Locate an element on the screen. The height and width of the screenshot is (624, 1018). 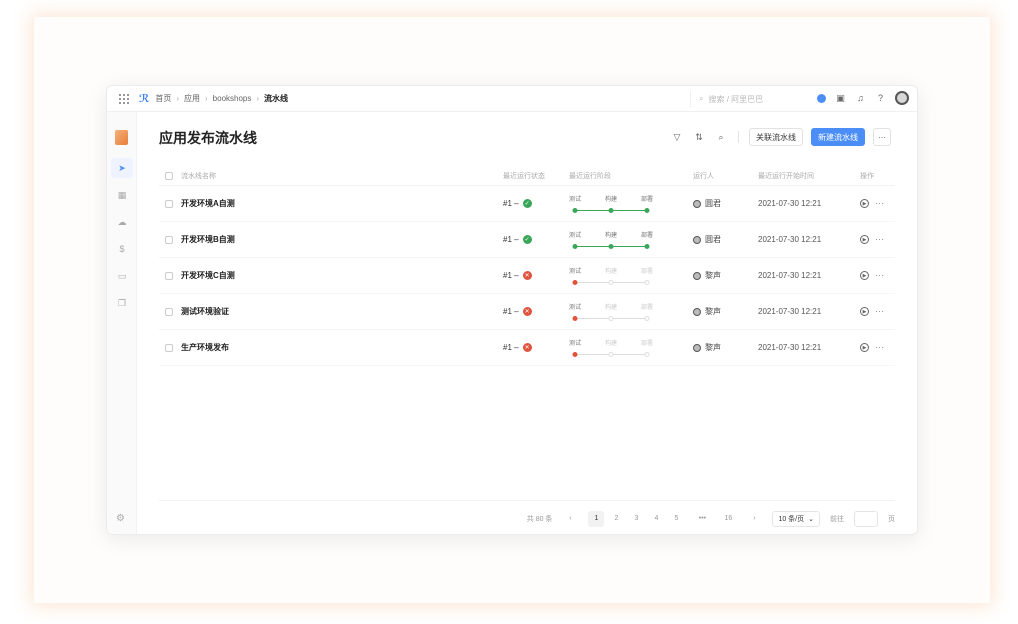
goto-suffix: 页 is located at coordinates (891, 519).